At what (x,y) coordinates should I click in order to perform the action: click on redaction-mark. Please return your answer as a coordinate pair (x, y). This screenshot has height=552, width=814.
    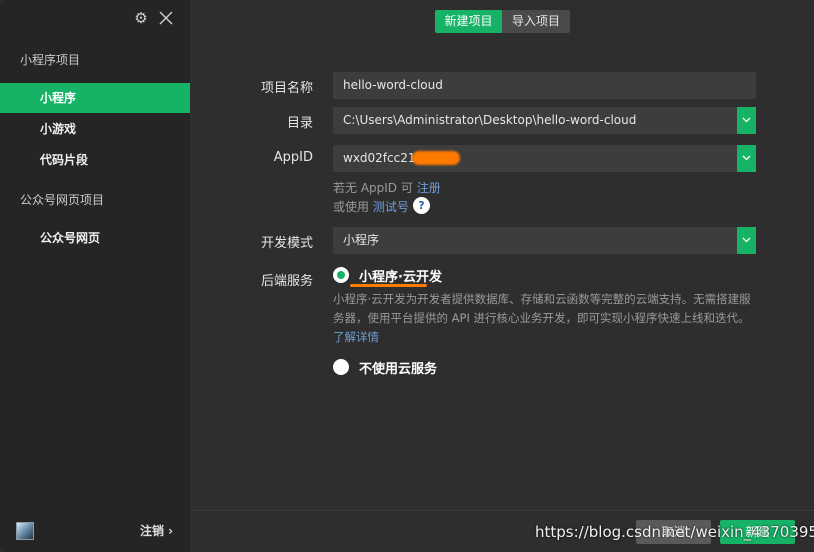
    Looking at the image, I should click on (436, 158).